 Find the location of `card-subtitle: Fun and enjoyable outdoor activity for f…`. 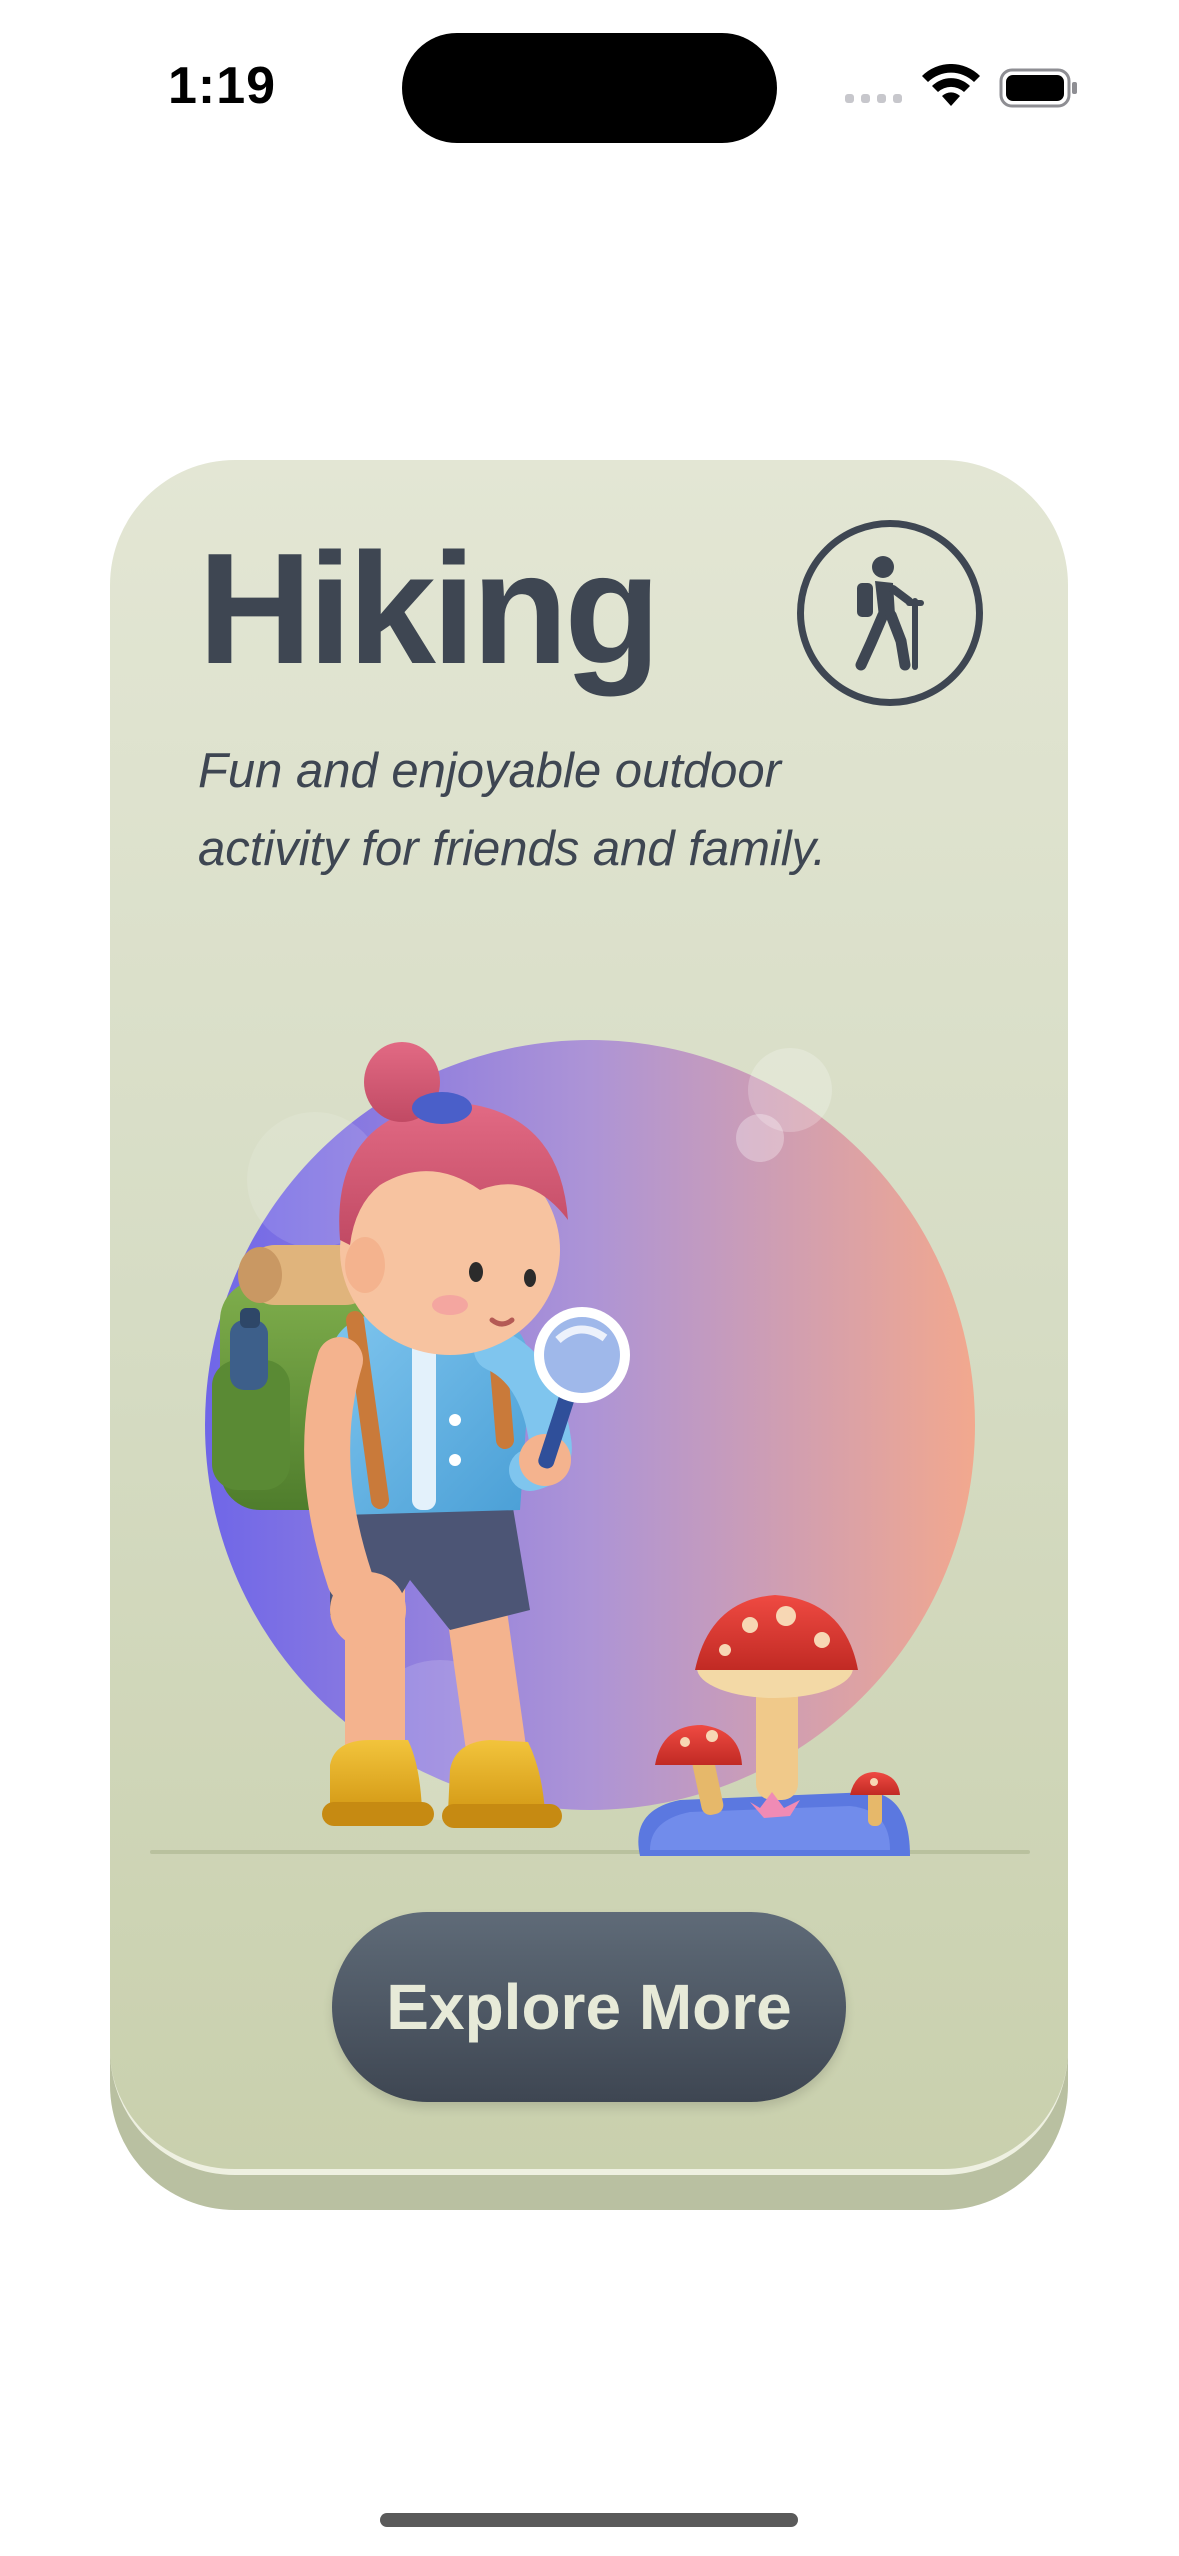

card-subtitle: Fun and enjoyable outdoor activity for f… is located at coordinates (578, 810).